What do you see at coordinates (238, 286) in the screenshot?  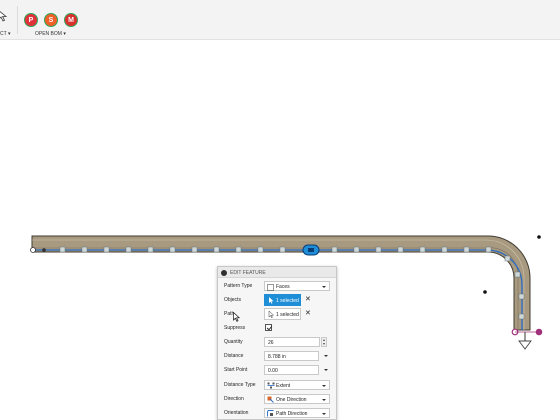 I see `pattern-type-label: Pattern Type` at bounding box center [238, 286].